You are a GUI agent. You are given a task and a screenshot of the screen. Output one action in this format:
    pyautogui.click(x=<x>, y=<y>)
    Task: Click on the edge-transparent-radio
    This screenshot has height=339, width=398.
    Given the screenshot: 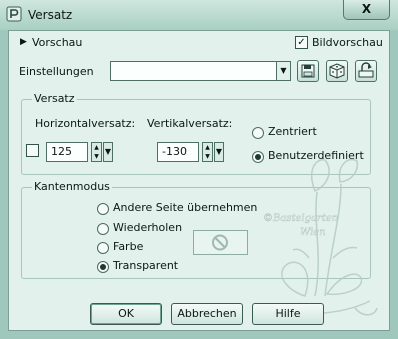 What is the action you would take?
    pyautogui.click(x=103, y=267)
    